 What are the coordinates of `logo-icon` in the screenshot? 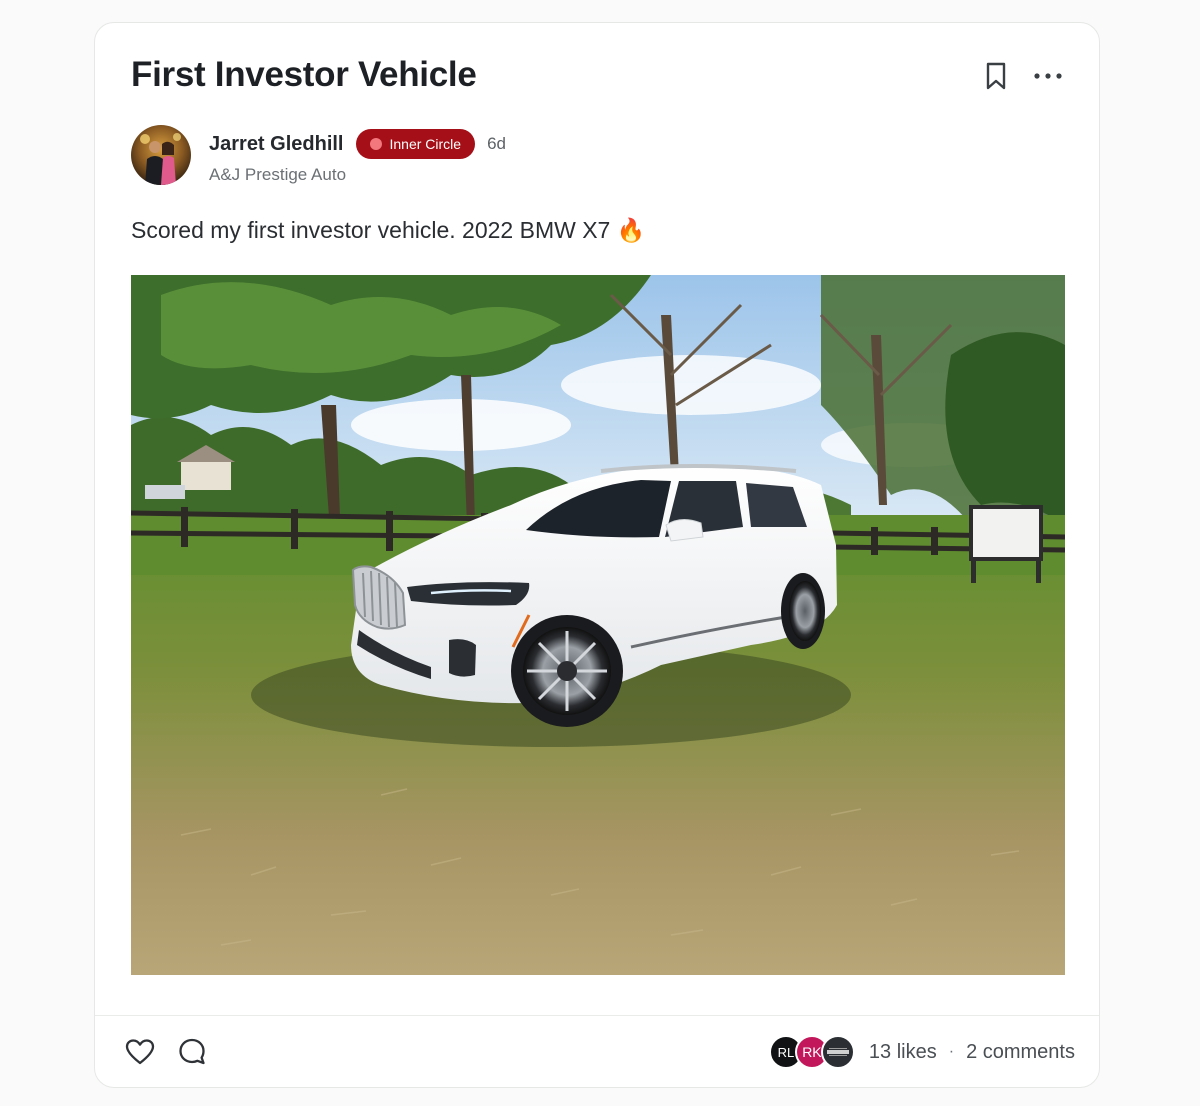 It's located at (837, 1052).